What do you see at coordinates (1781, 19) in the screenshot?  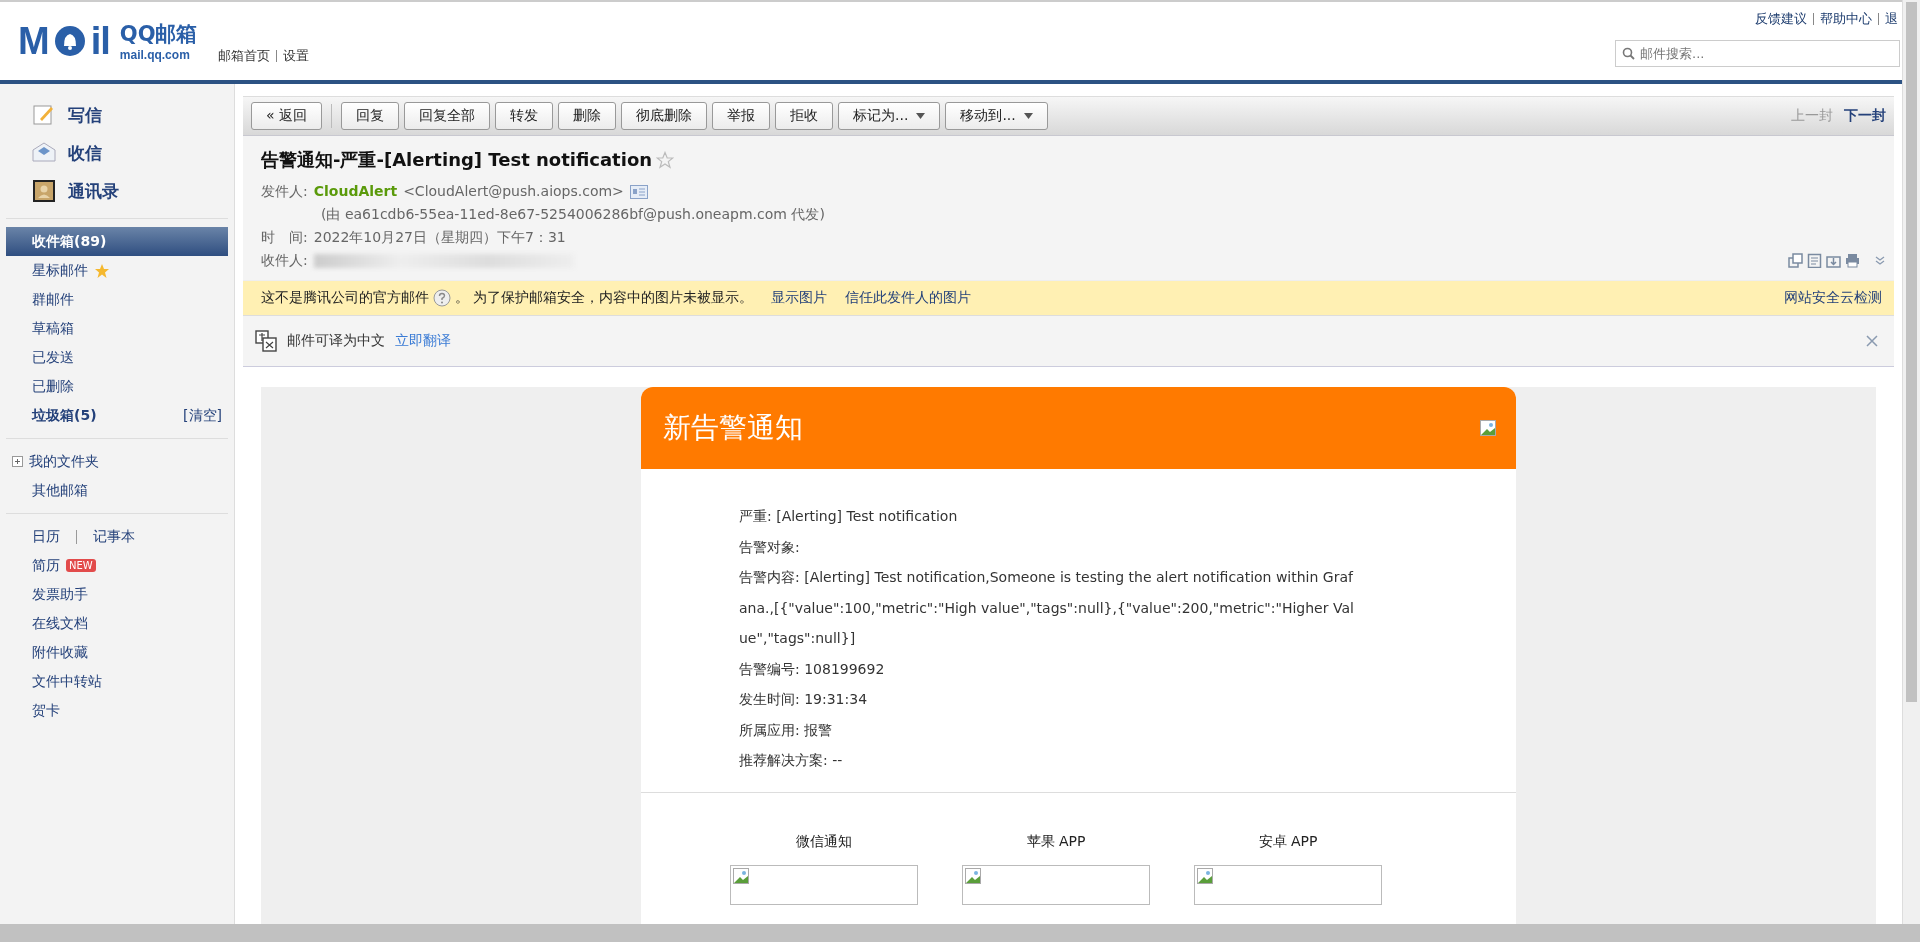 I see `top-link: 反馈建议` at bounding box center [1781, 19].